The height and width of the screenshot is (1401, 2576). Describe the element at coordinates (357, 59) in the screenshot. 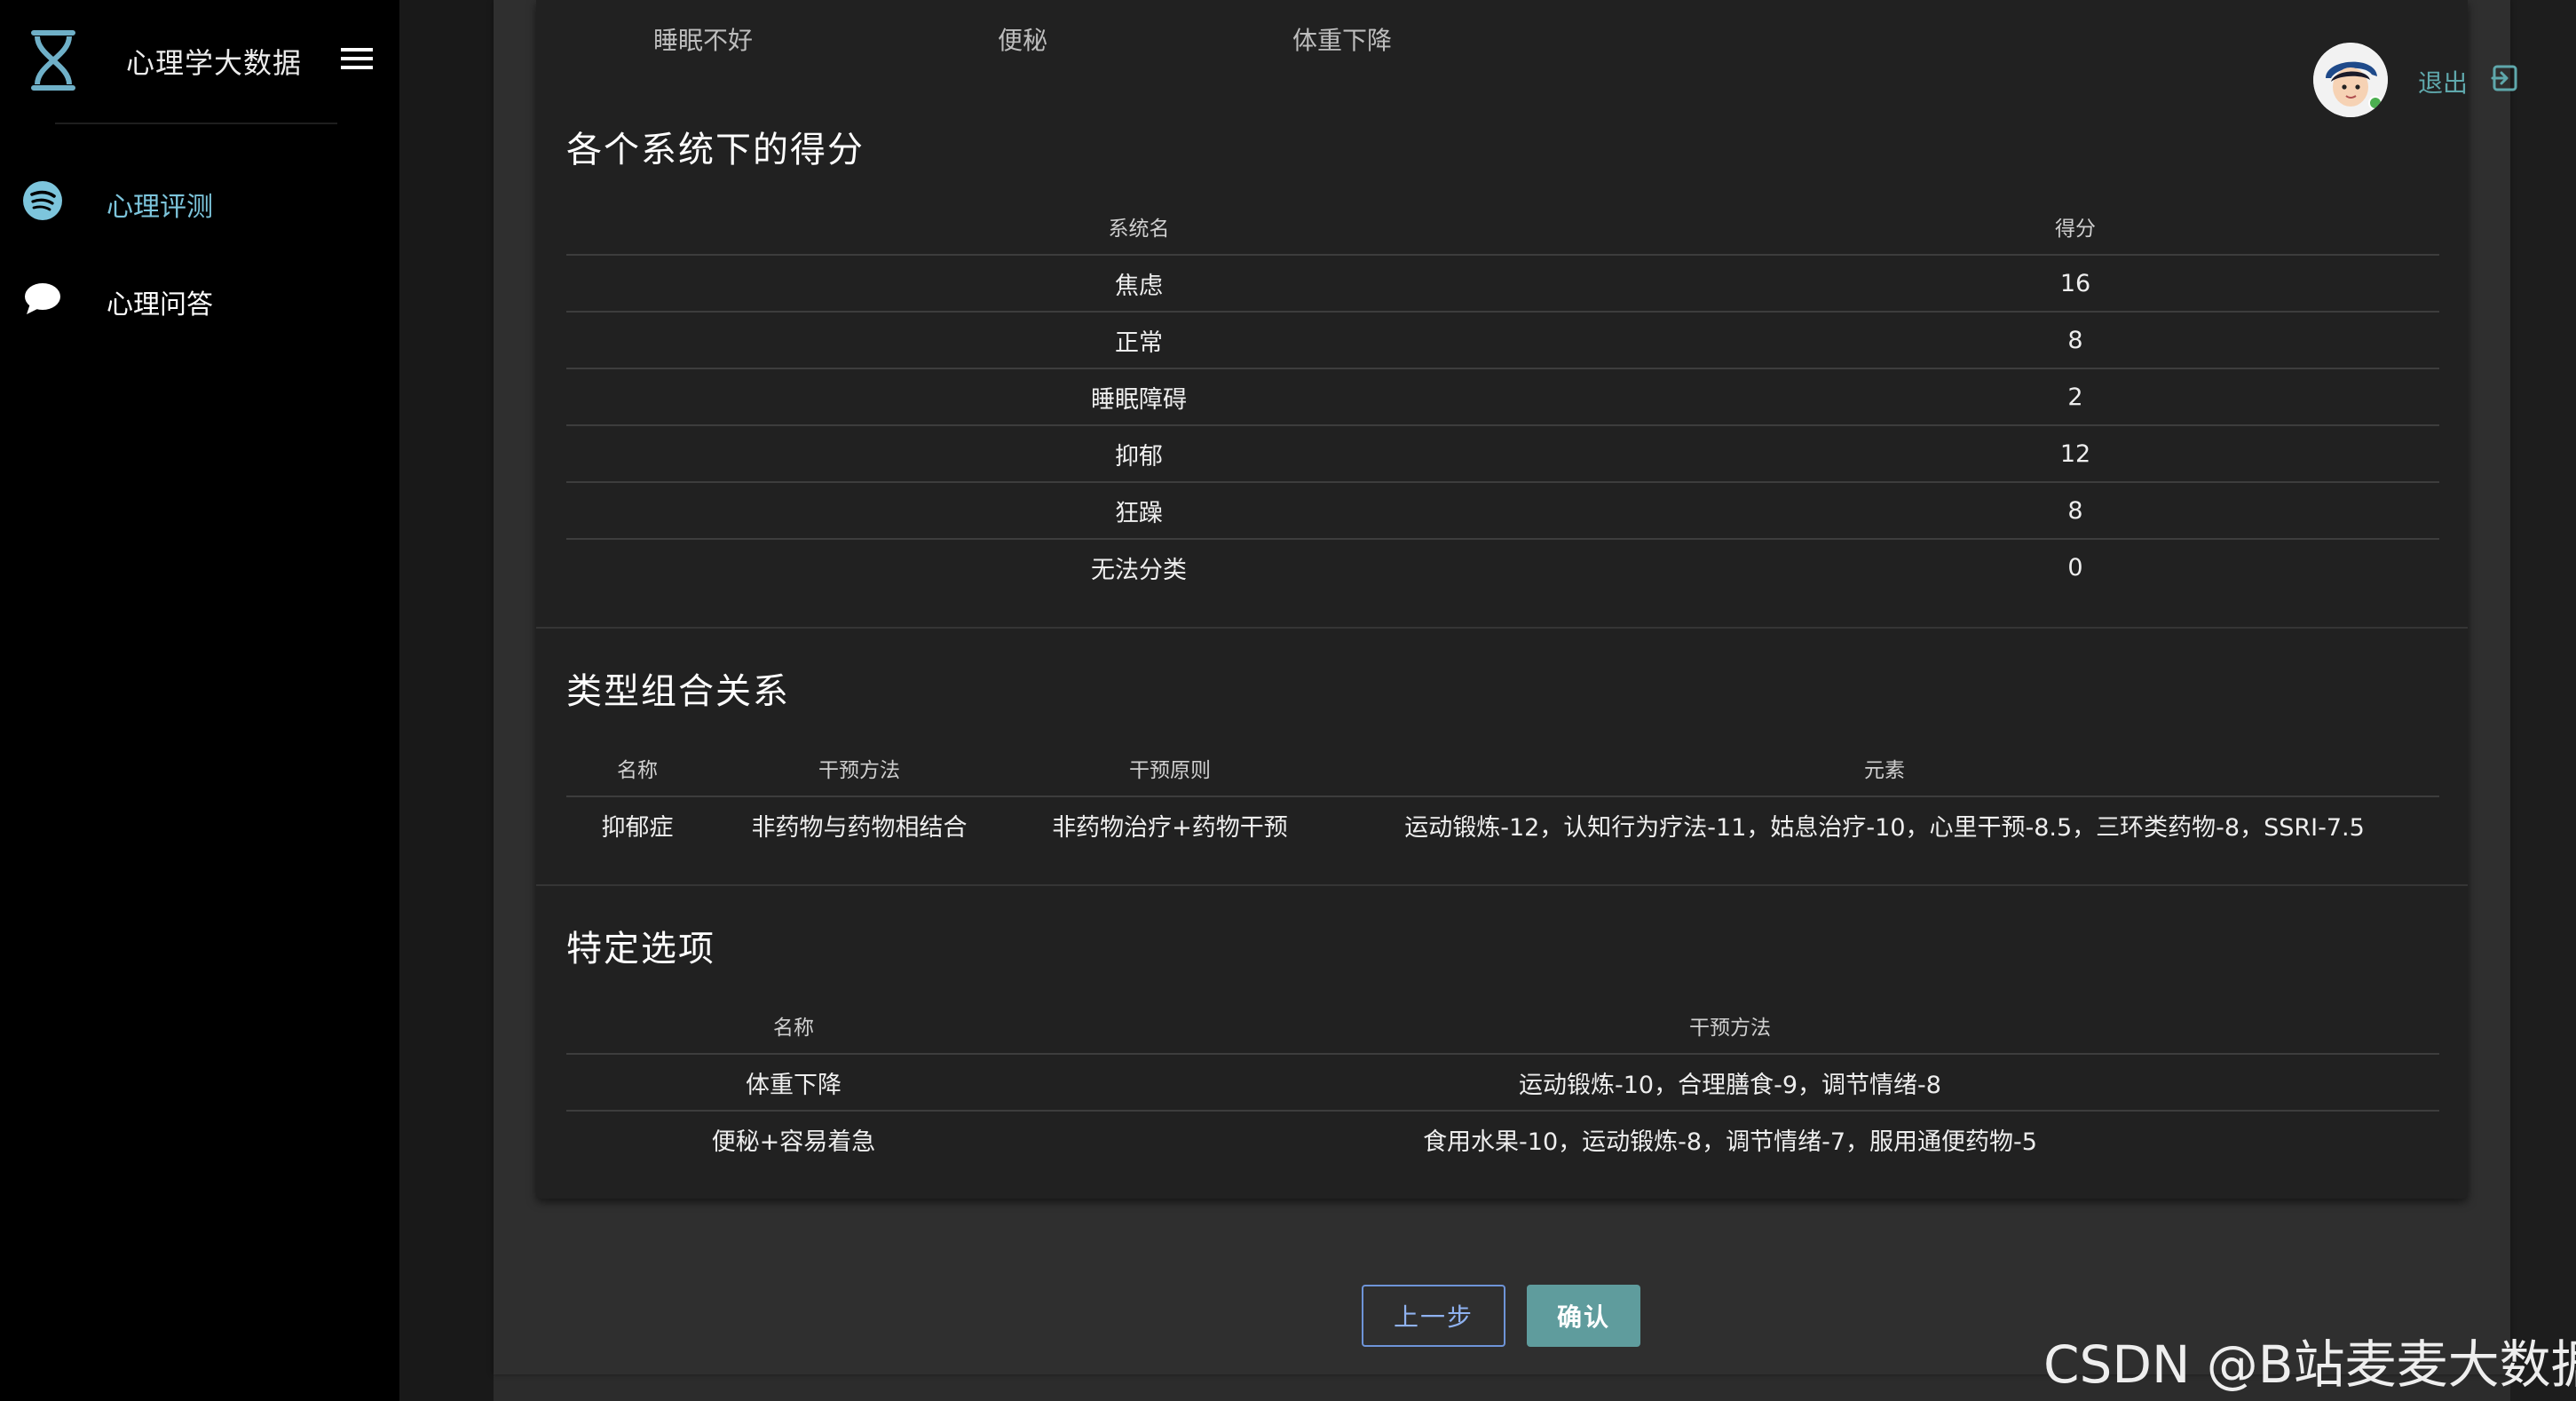

I see `hamburger-menu-icon` at that location.